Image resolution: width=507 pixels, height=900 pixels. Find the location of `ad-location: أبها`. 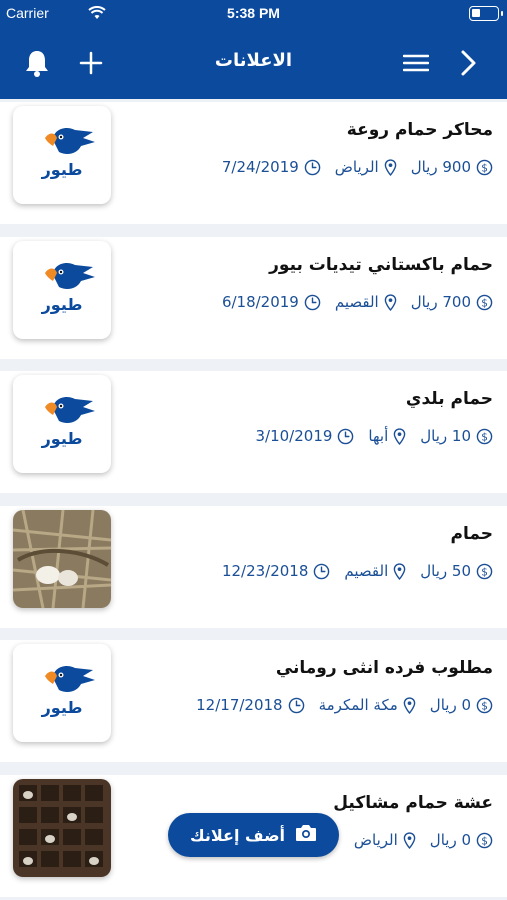

ad-location: أبها is located at coordinates (387, 436).